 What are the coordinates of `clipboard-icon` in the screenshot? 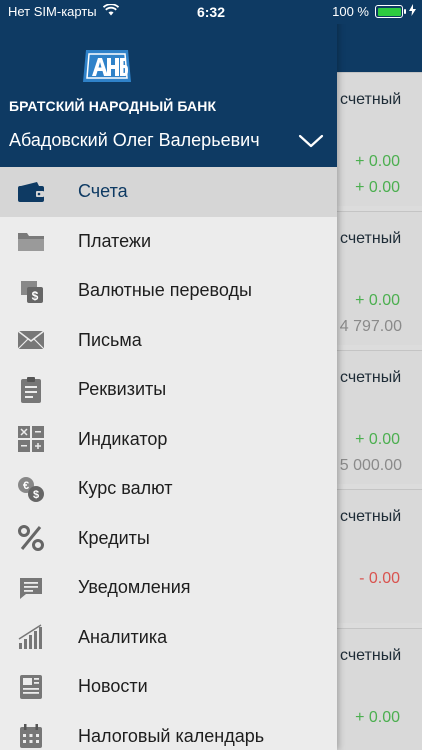 It's located at (31, 390).